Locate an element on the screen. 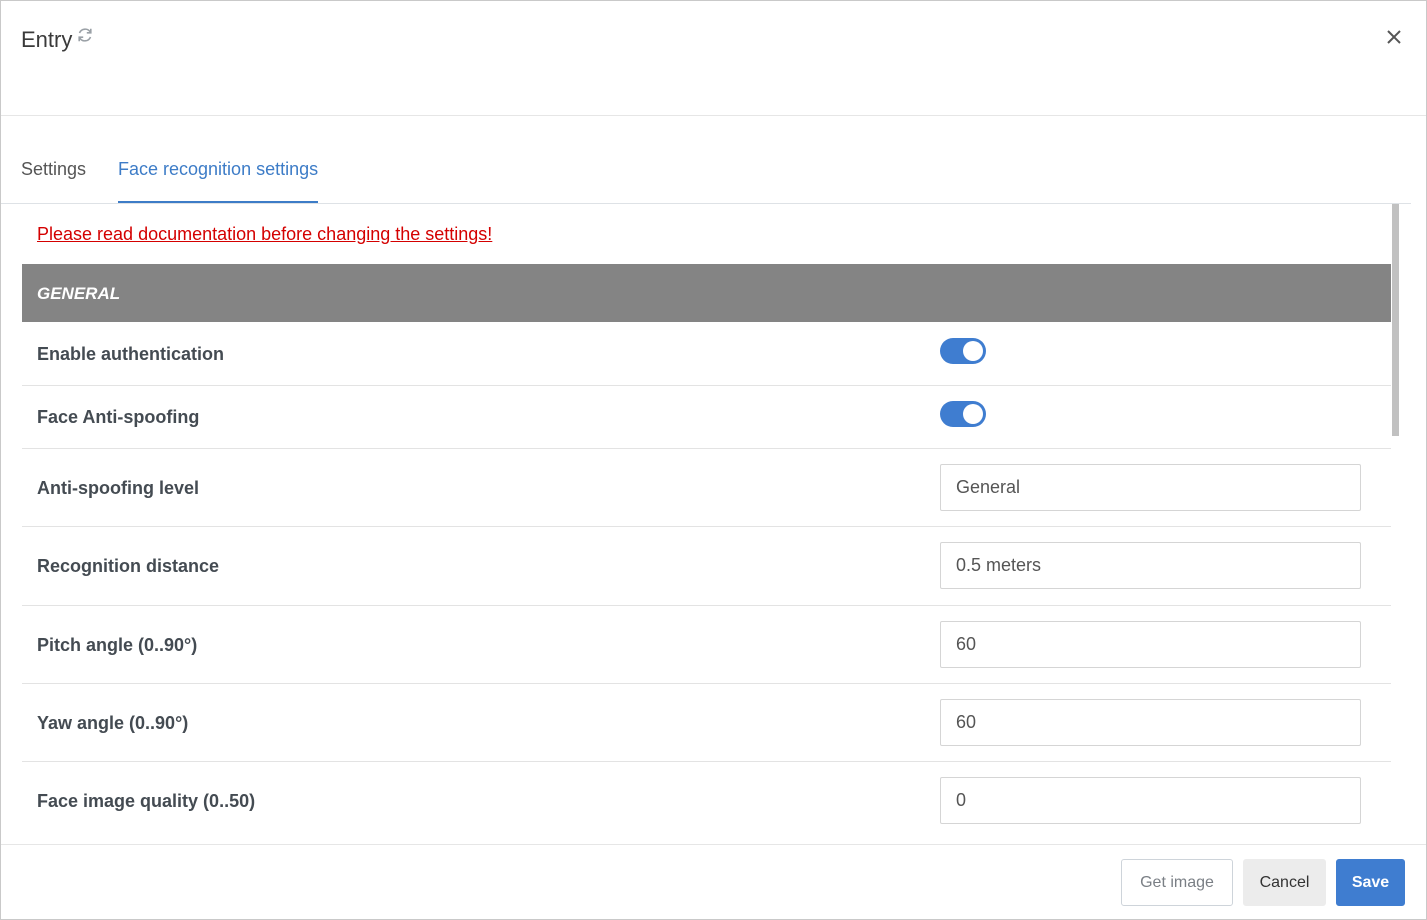 Image resolution: width=1427 pixels, height=920 pixels. tab-face-recognition-settings: Face recognition settings is located at coordinates (218, 181).